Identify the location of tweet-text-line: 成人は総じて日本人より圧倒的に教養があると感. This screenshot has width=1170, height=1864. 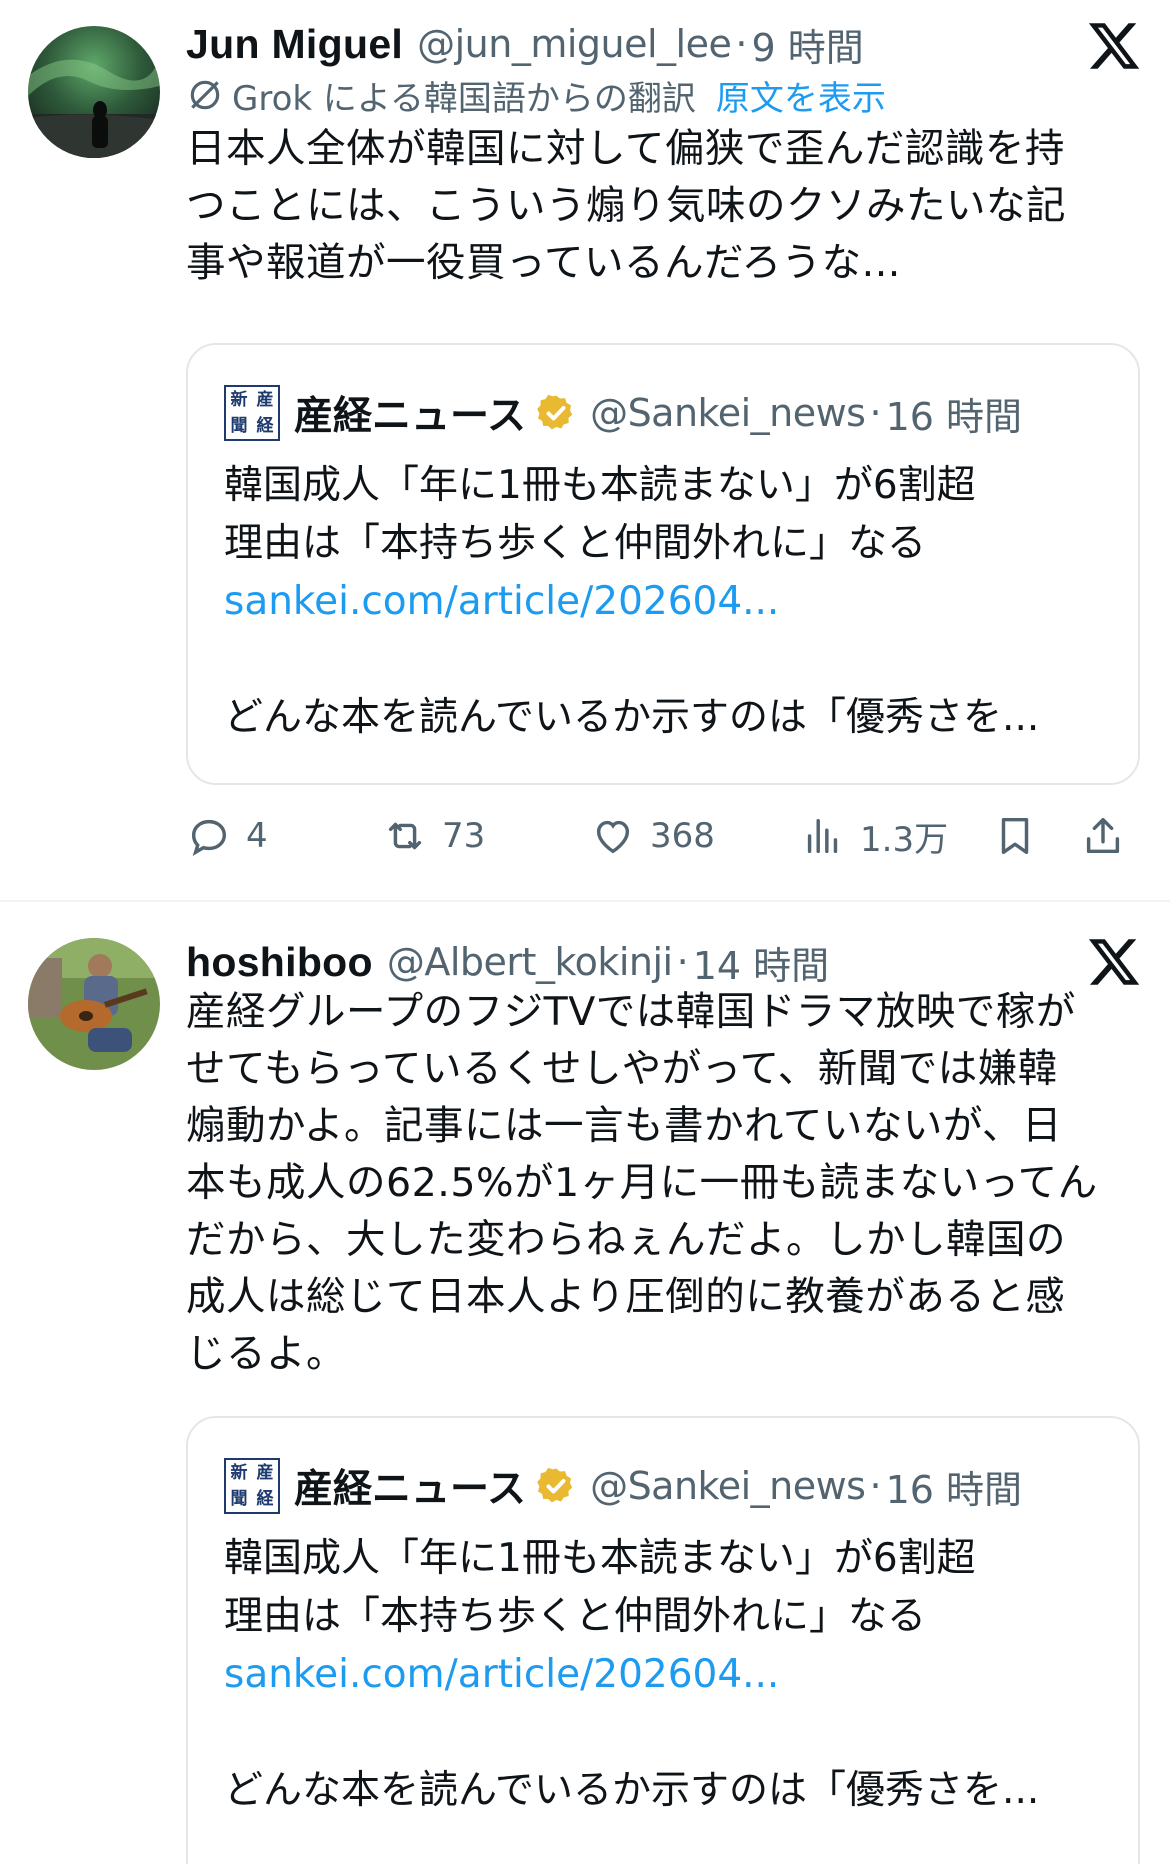
(626, 1297).